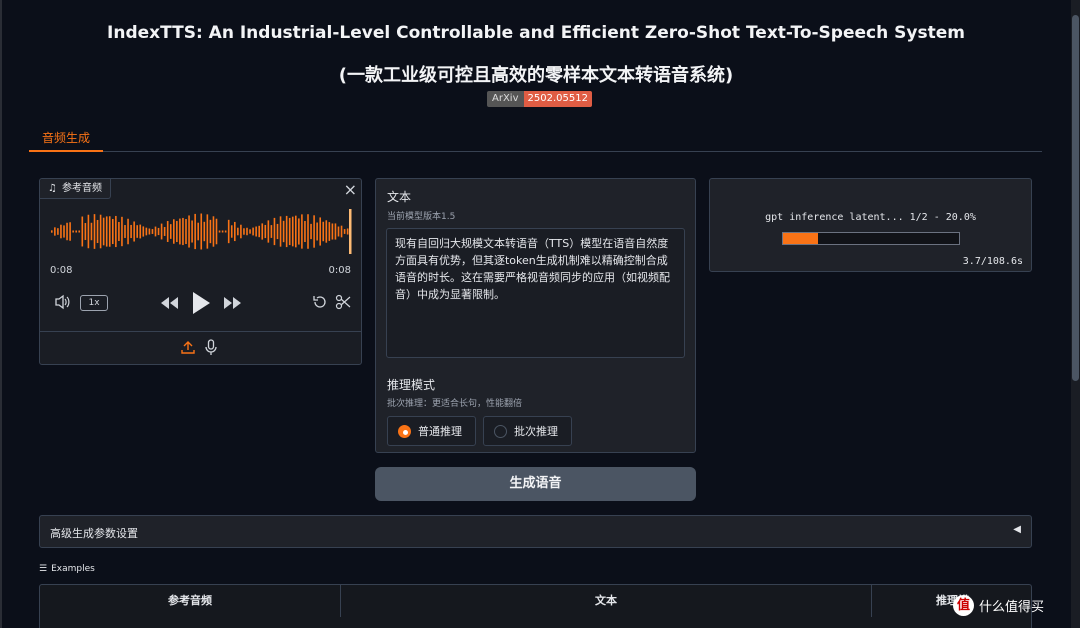  I want to click on model-version: 当前模型版本1.5, so click(421, 217).